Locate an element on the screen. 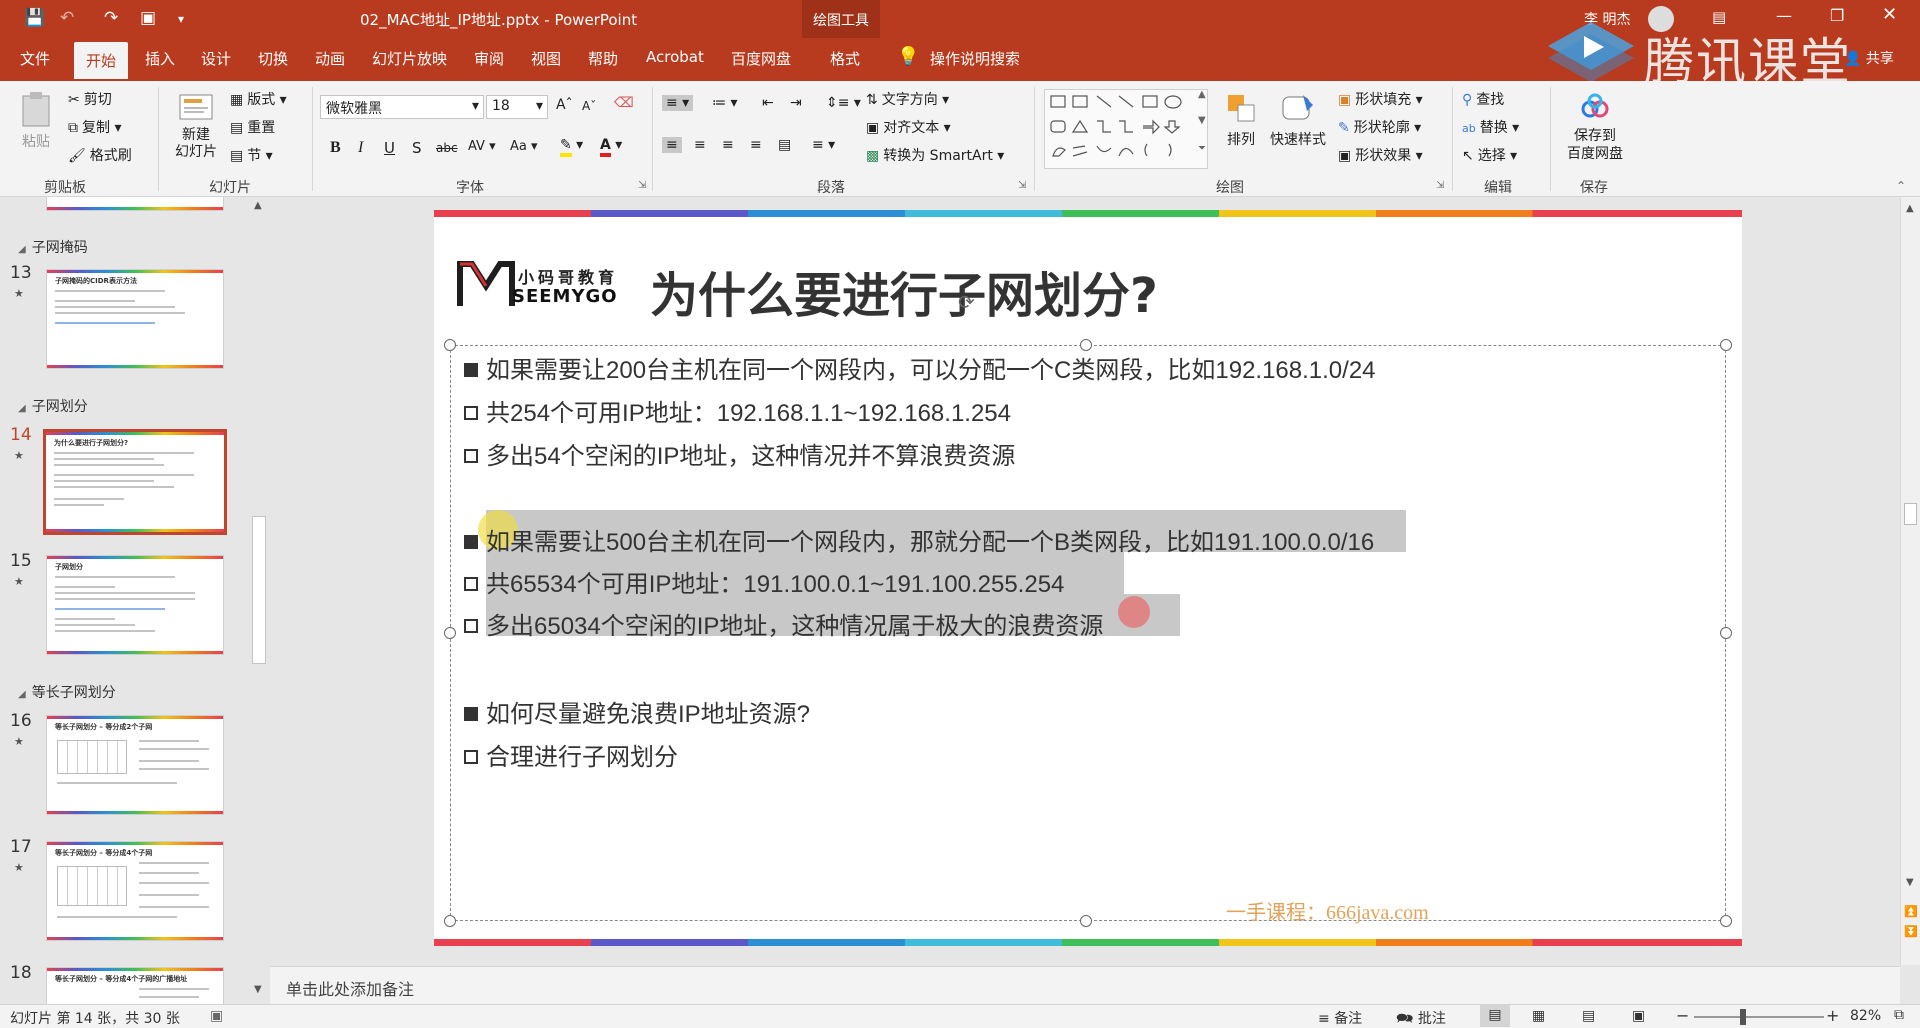  close-icon: ✕ is located at coordinates (1889, 14).